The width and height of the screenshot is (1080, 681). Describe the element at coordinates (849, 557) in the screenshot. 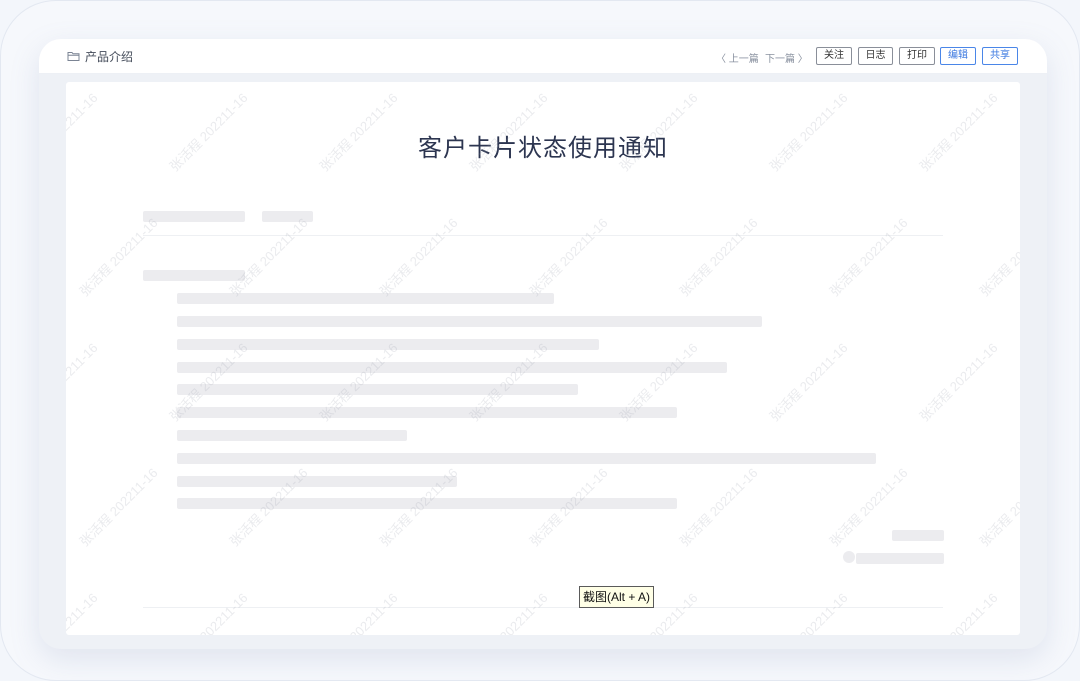

I see `signature-dot` at that location.